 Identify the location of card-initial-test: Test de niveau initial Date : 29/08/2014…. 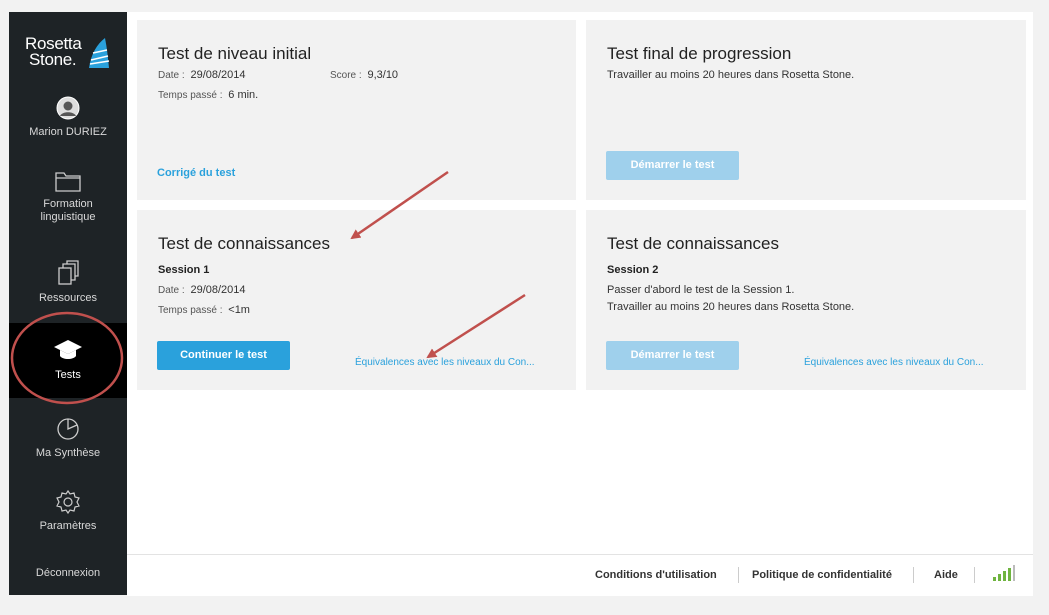
(356, 110).